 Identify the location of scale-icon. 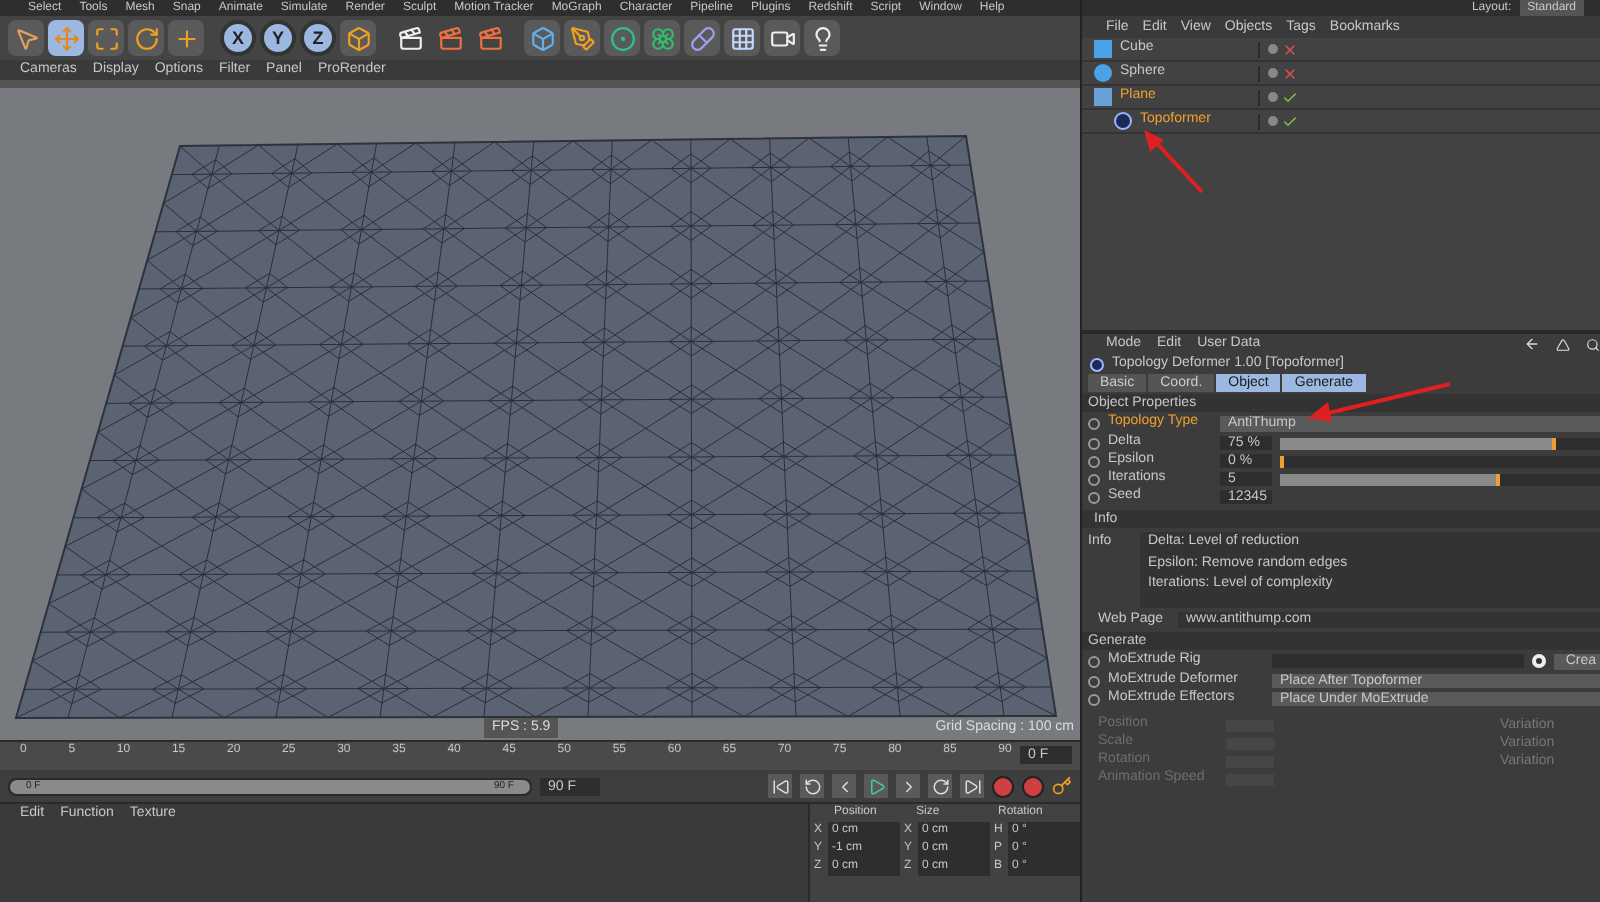
(106, 38).